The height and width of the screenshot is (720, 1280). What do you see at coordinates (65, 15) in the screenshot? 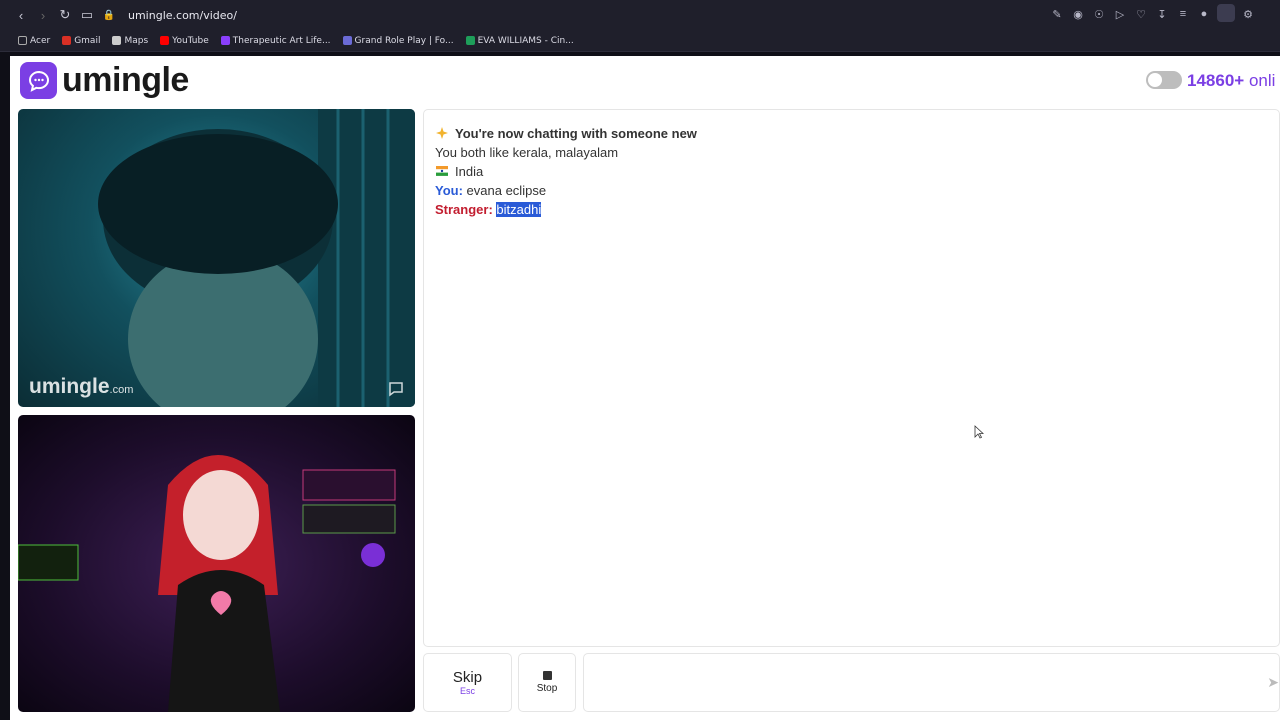
I see `reload-icon: ↻` at bounding box center [65, 15].